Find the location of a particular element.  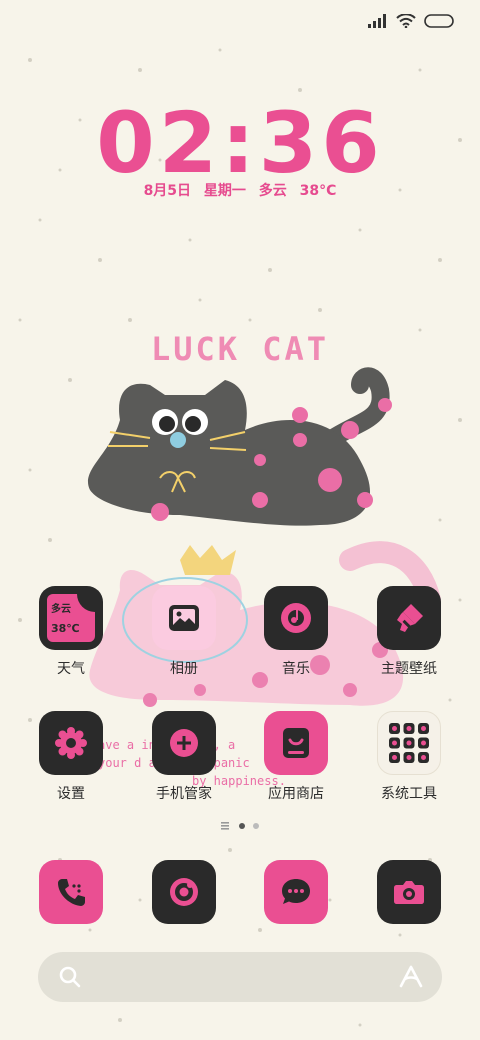

assistant-icon is located at coordinates (411, 977).